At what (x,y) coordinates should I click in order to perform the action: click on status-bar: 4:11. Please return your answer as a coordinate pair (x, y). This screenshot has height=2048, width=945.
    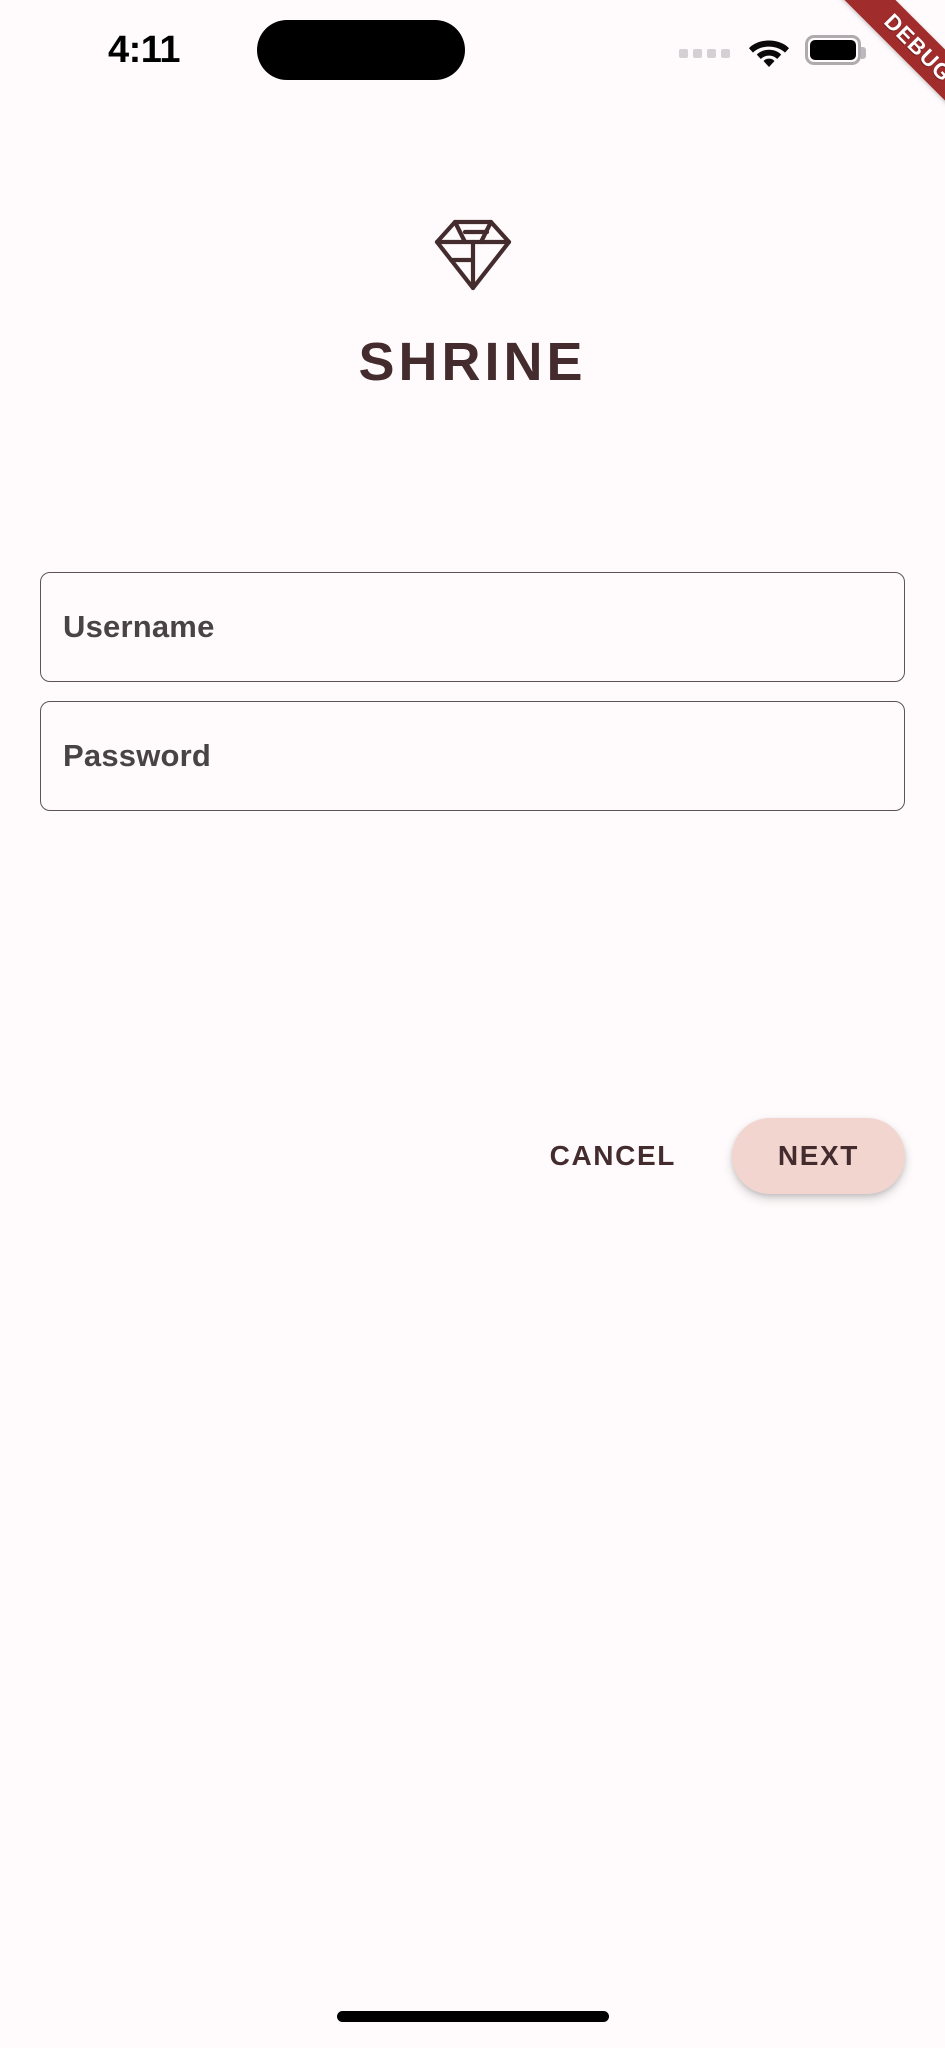
    Looking at the image, I should click on (472, 50).